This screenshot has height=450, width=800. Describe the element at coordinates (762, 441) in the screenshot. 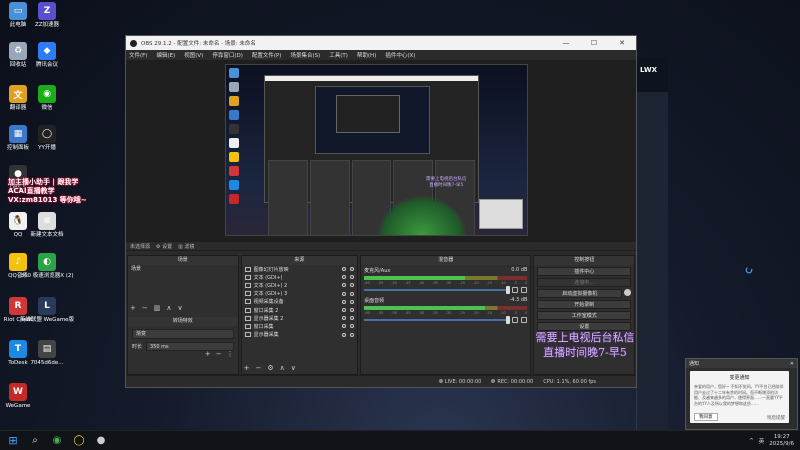

I see `input-method: 英` at that location.